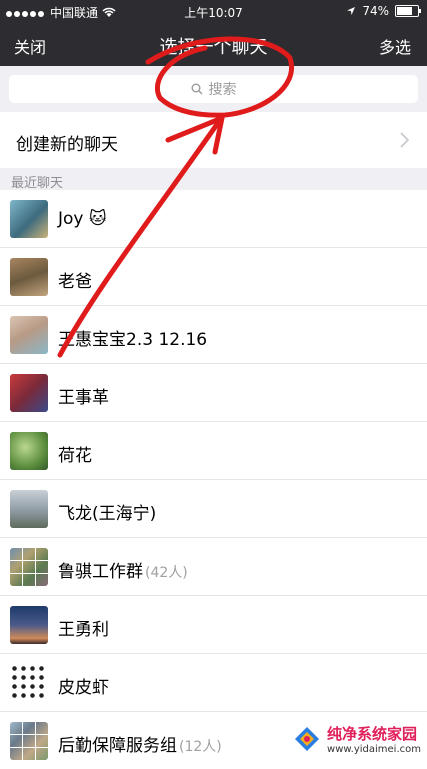  What do you see at coordinates (75, 282) in the screenshot?
I see `contact-name: 老爸` at bounding box center [75, 282].